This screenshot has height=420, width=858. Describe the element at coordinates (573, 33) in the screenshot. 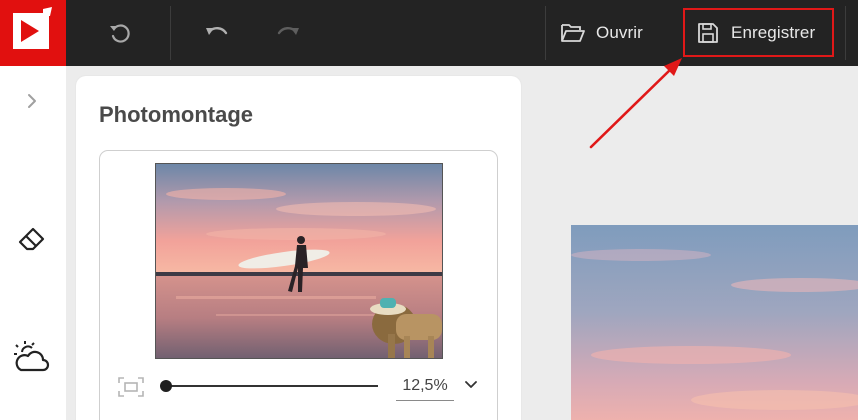

I see `folder-open-icon` at that location.